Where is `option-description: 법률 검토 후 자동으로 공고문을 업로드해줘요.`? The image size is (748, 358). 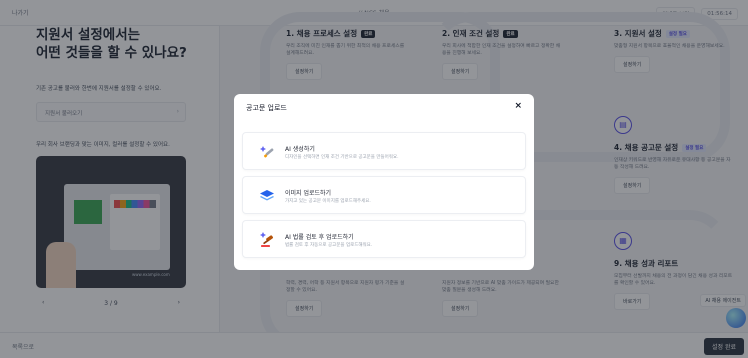 option-description: 법률 검토 후 자동으로 공고문을 업로드해줘요. is located at coordinates (329, 245).